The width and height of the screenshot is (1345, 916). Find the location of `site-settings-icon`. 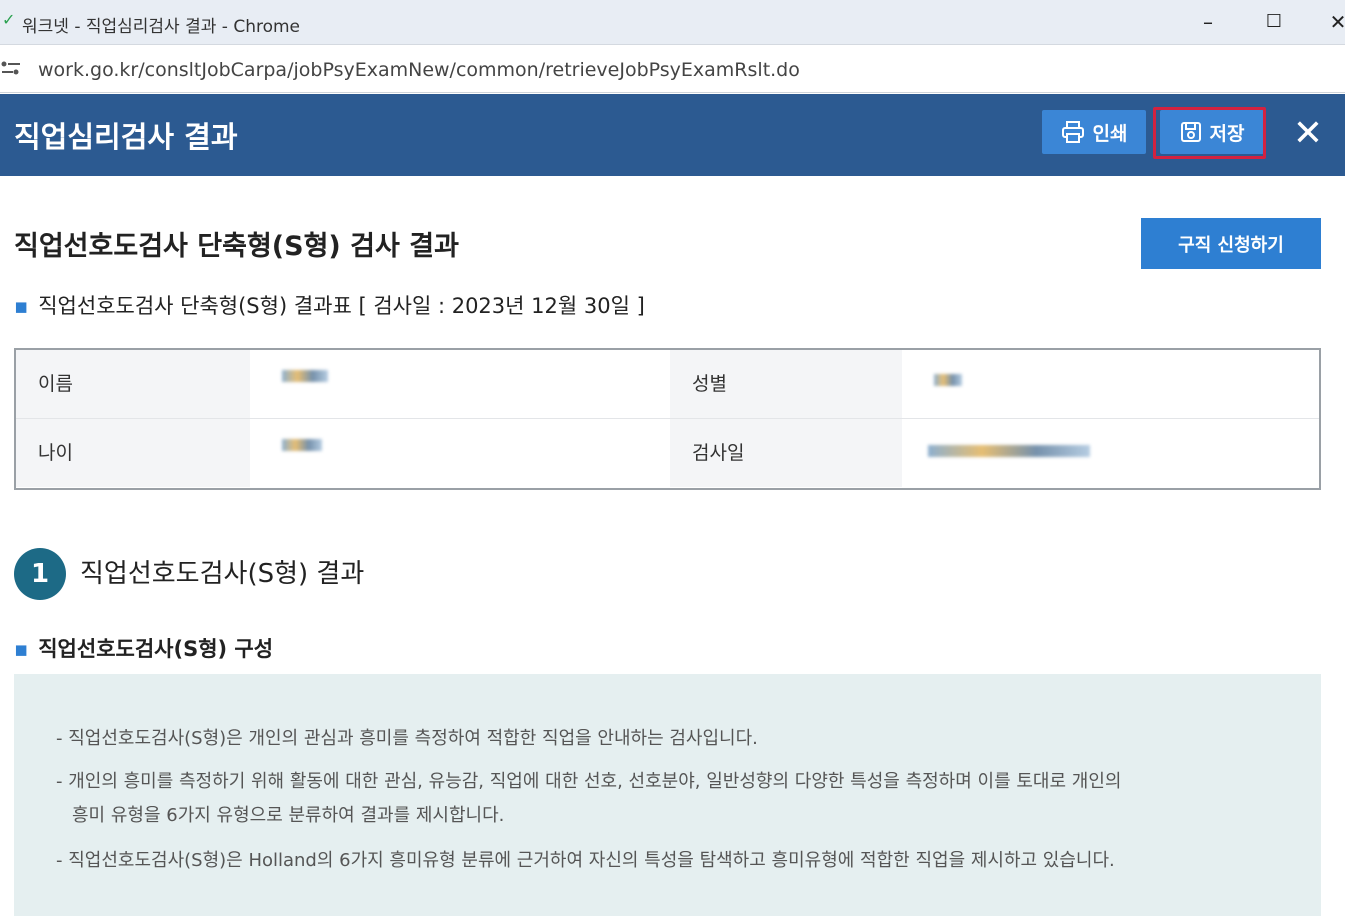

site-settings-icon is located at coordinates (11, 70).